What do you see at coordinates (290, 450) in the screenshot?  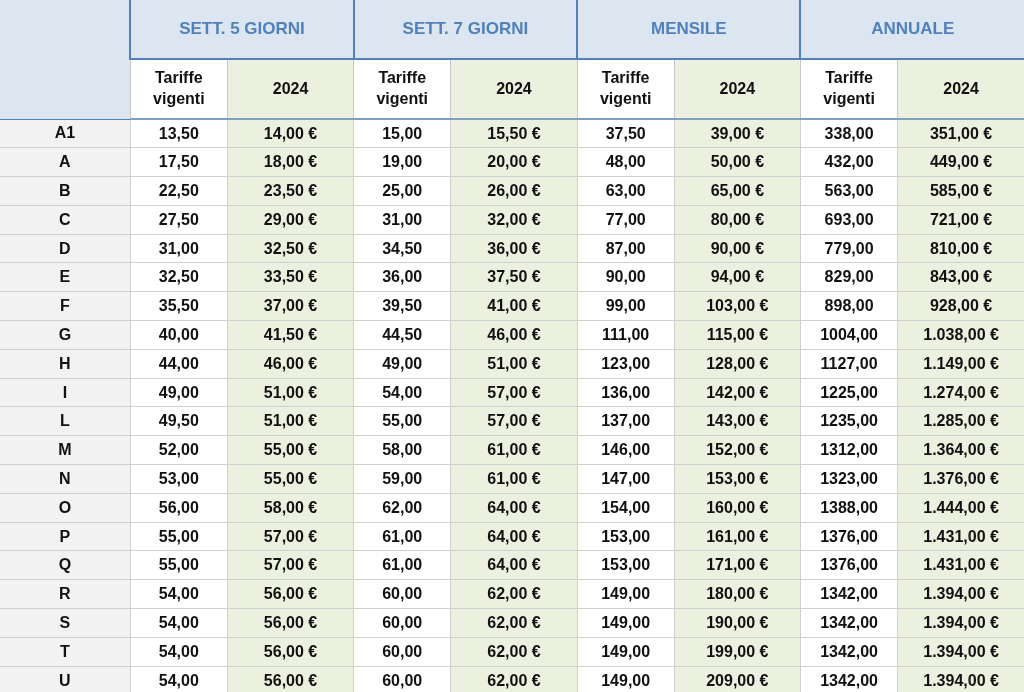 I see `table-cell: 55,00 €` at bounding box center [290, 450].